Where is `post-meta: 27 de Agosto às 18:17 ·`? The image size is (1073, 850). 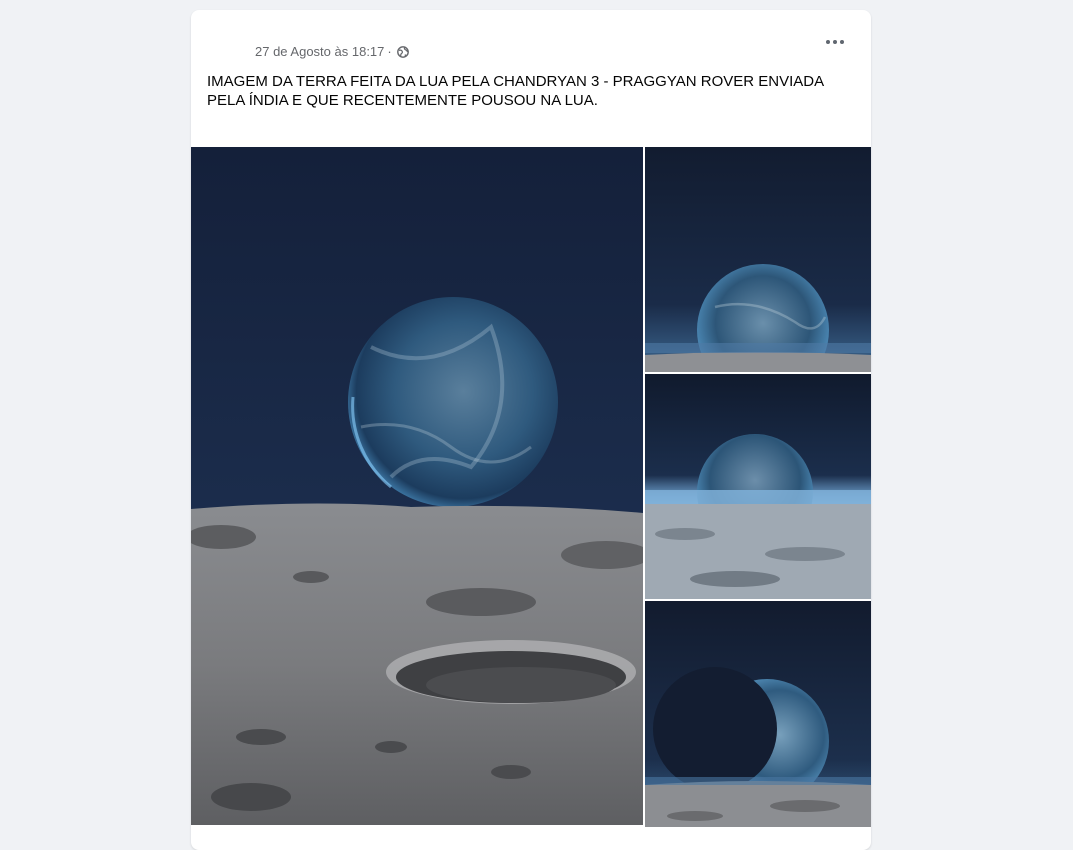 post-meta: 27 de Agosto às 18:17 · is located at coordinates (332, 51).